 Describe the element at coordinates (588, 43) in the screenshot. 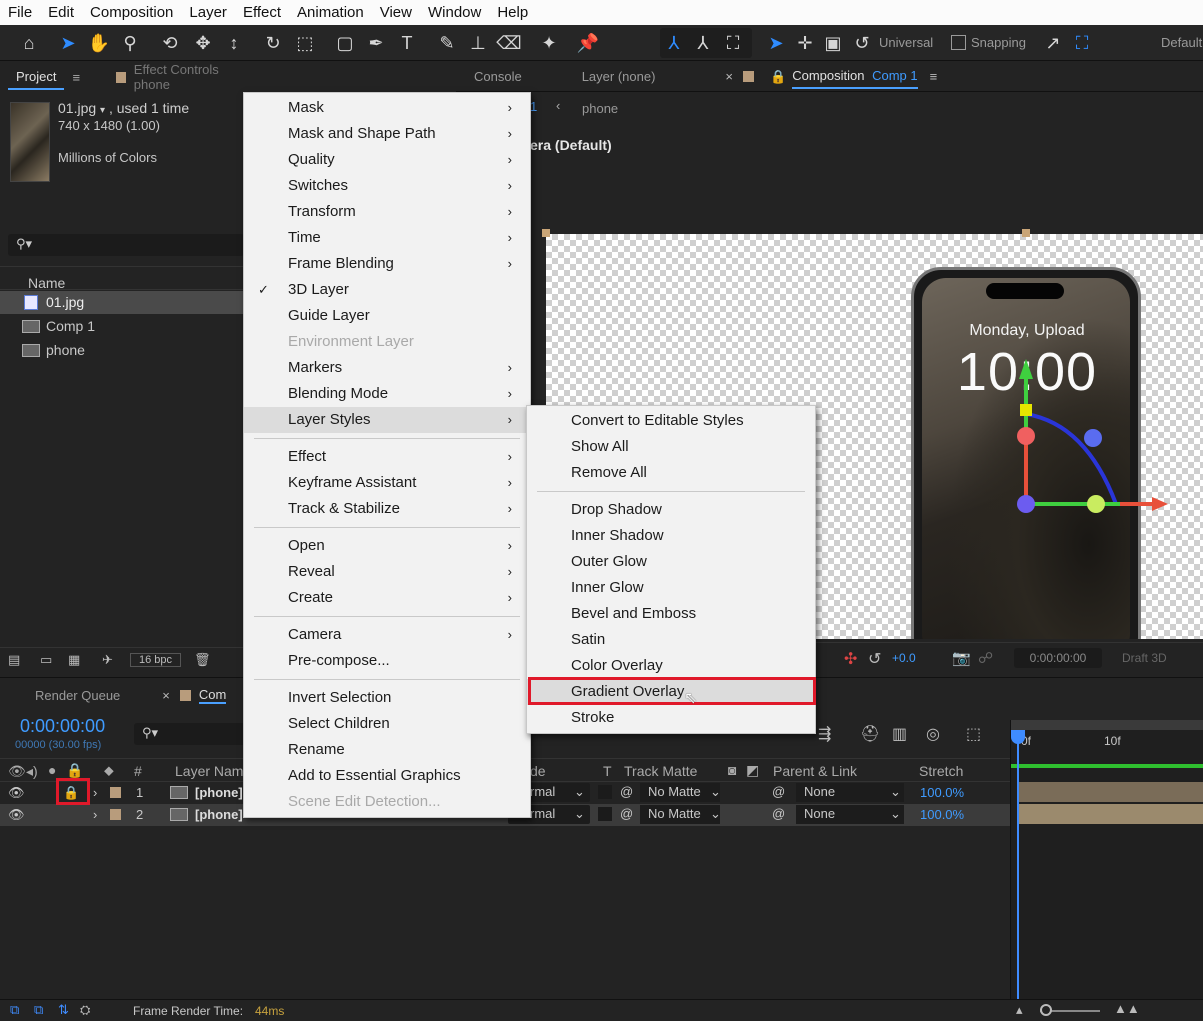

I see `puppet-pin-tool-icon: 📌` at that location.